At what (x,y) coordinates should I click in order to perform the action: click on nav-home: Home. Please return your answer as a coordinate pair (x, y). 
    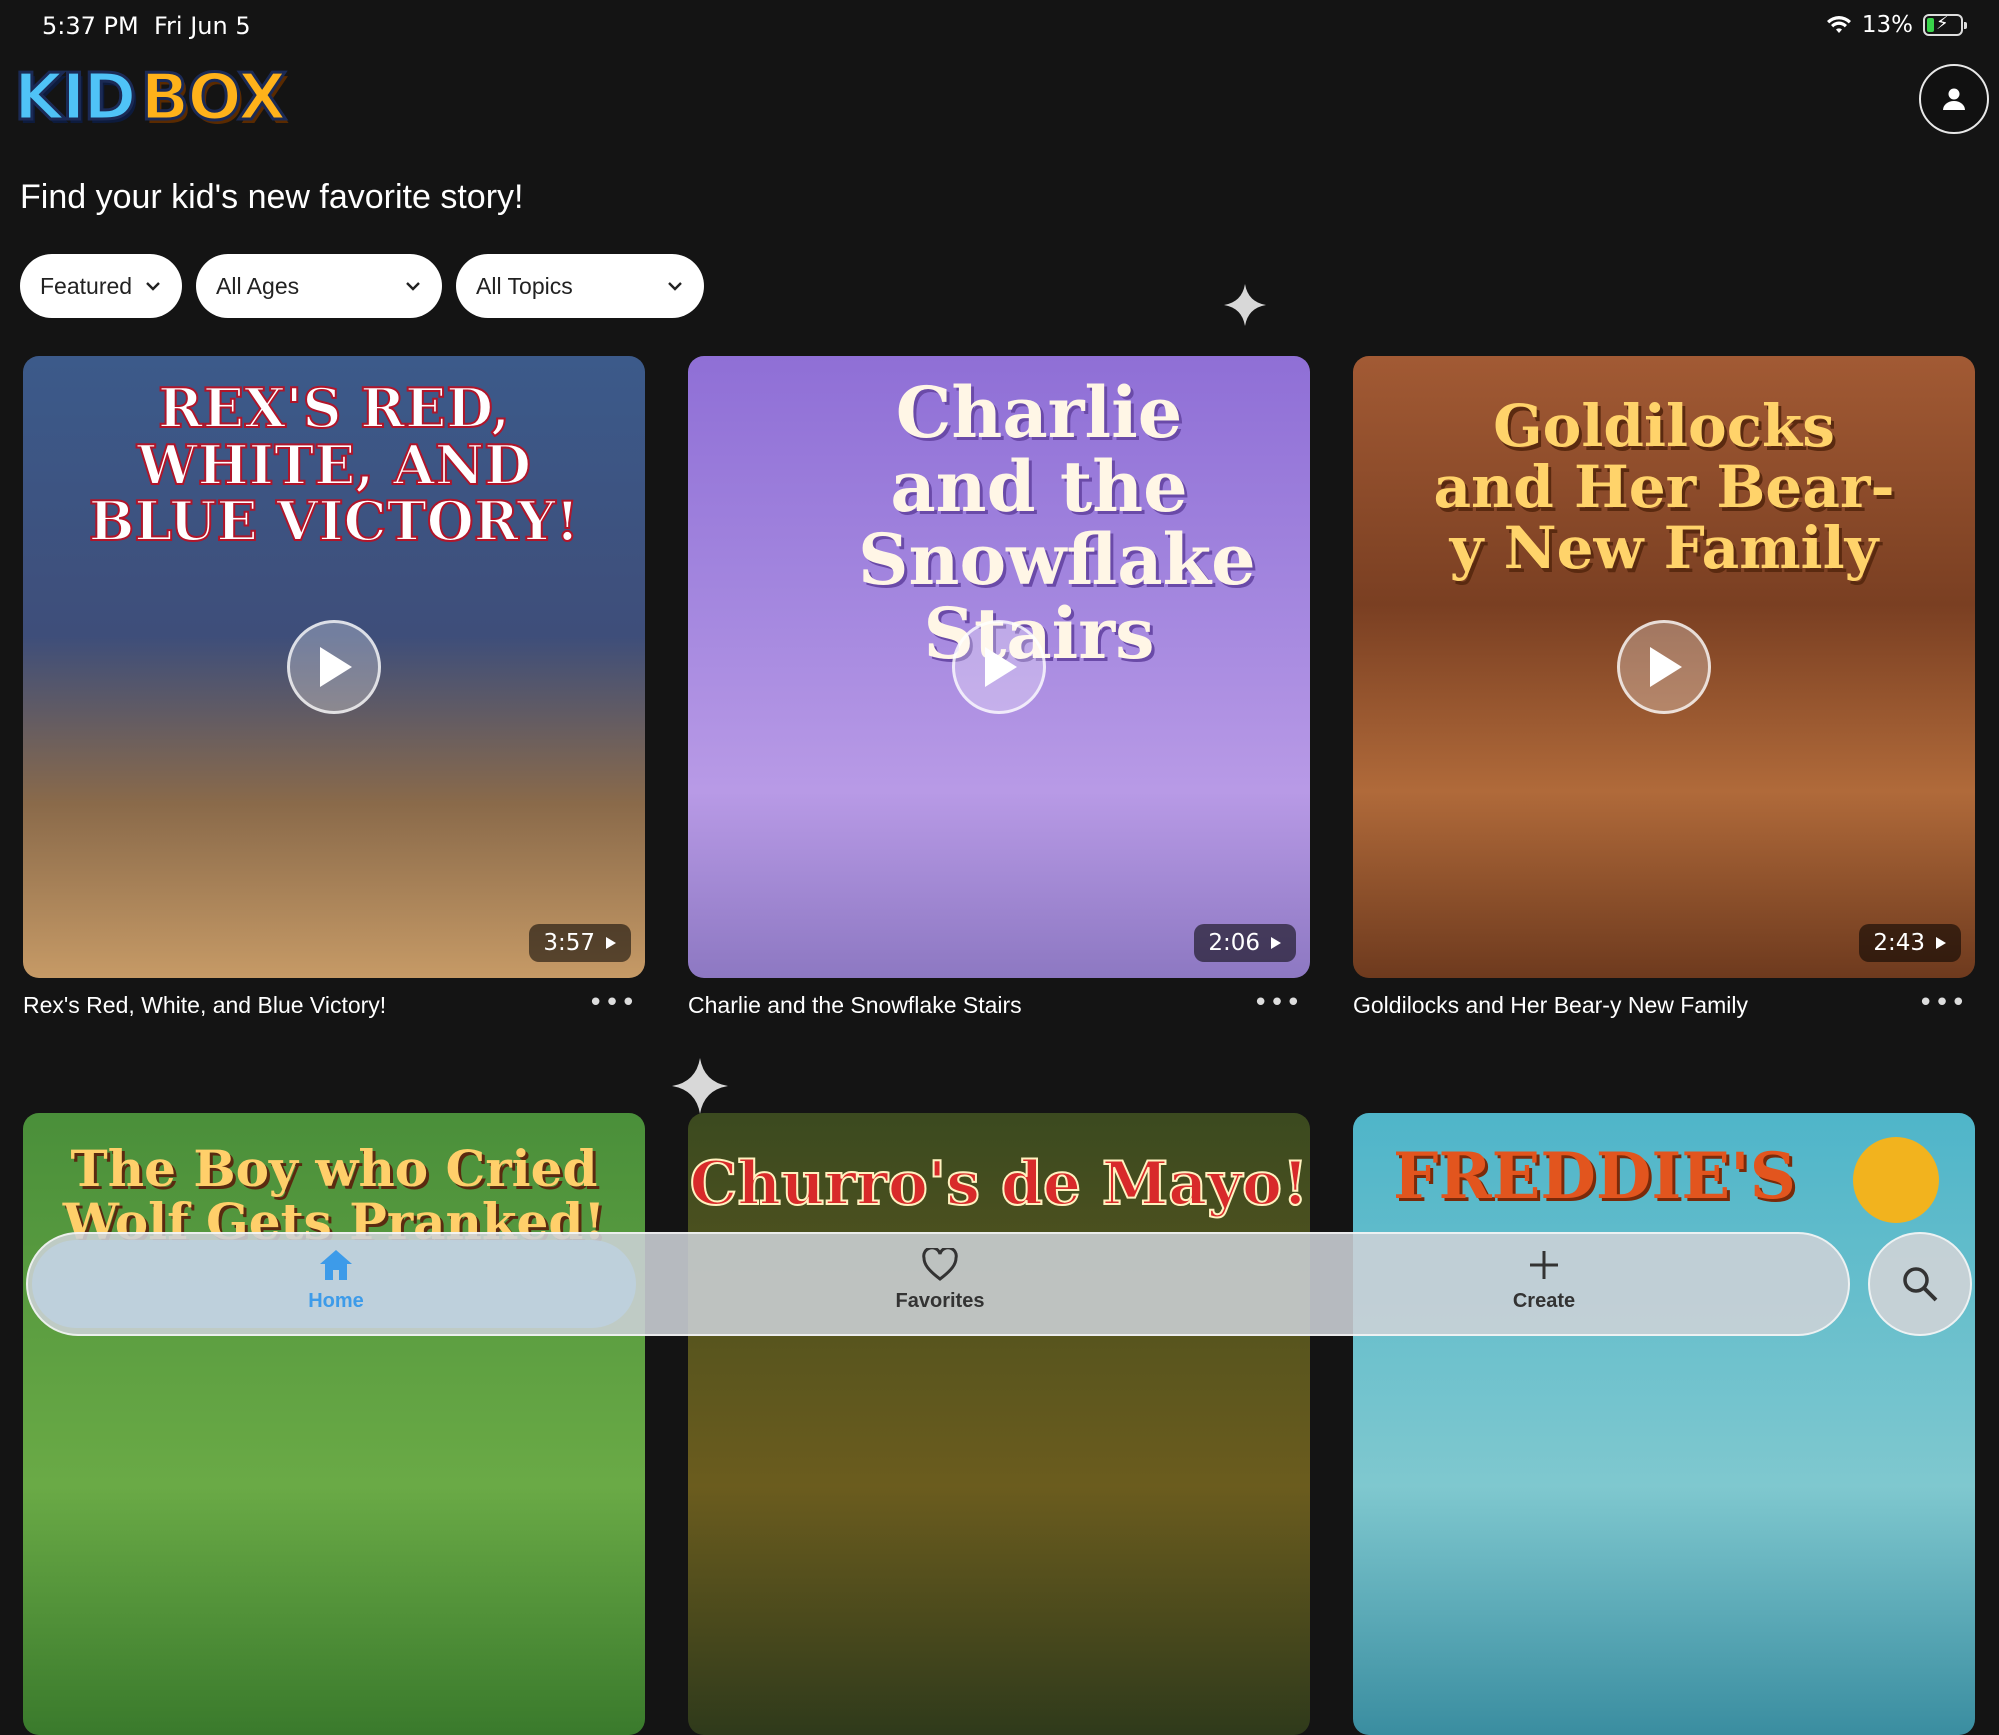
    Looking at the image, I should click on (336, 1280).